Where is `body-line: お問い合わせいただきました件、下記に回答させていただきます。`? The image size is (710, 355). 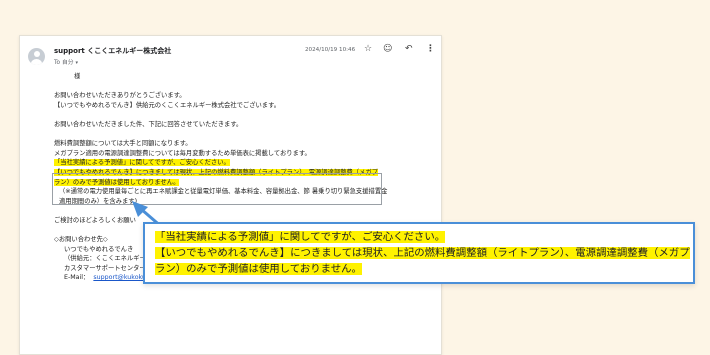 body-line: お問い合わせいただきました件、下記に回答させていただきます。 is located at coordinates (148, 124).